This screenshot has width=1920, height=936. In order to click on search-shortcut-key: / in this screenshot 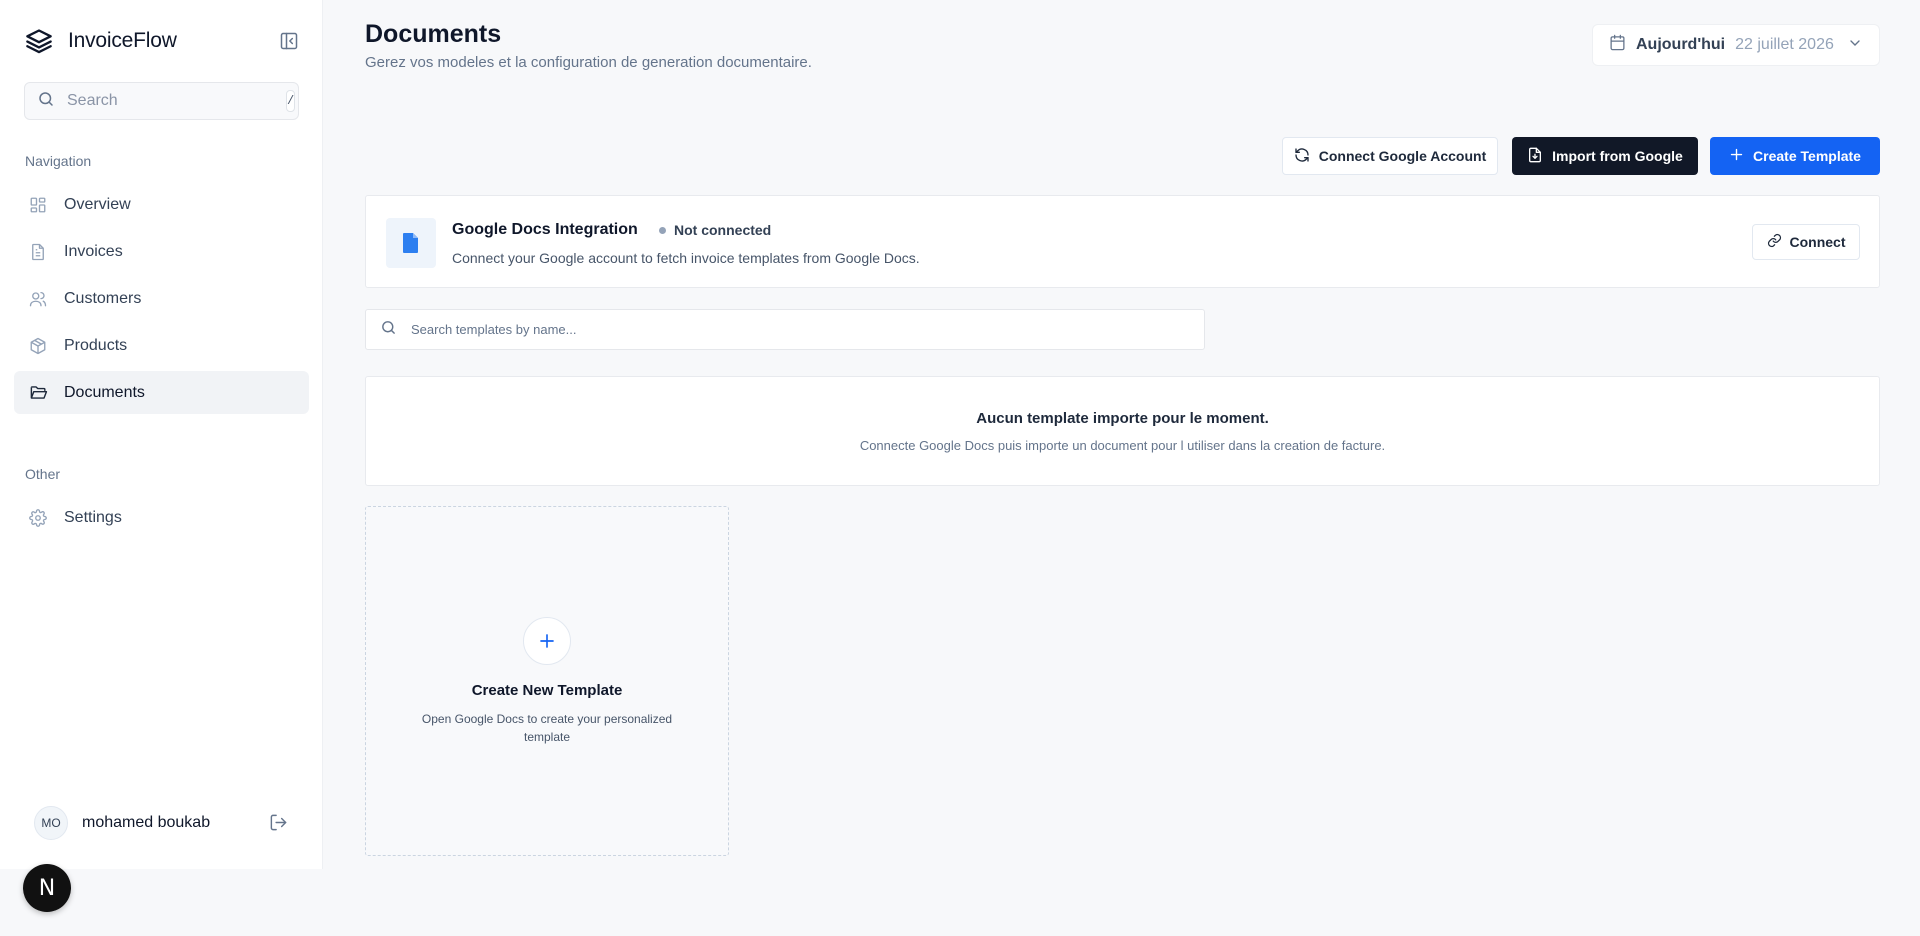, I will do `click(291, 101)`.